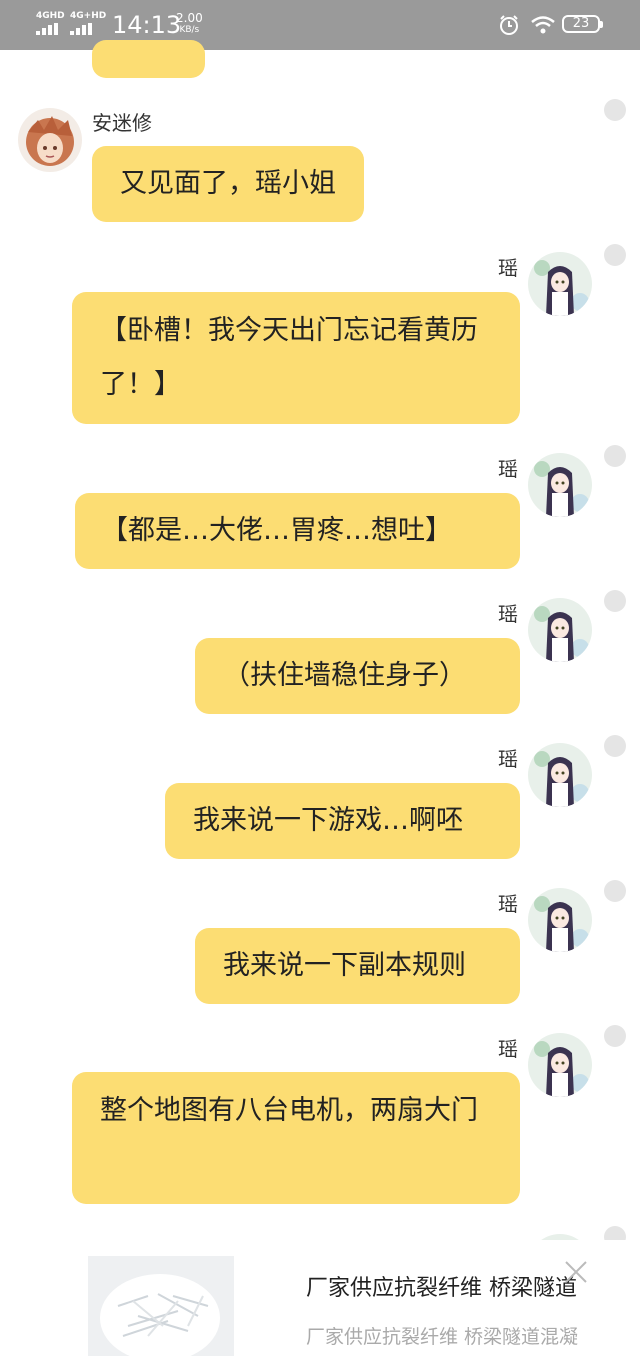  Describe the element at coordinates (543, 25) in the screenshot. I see `wifi-icon` at that location.